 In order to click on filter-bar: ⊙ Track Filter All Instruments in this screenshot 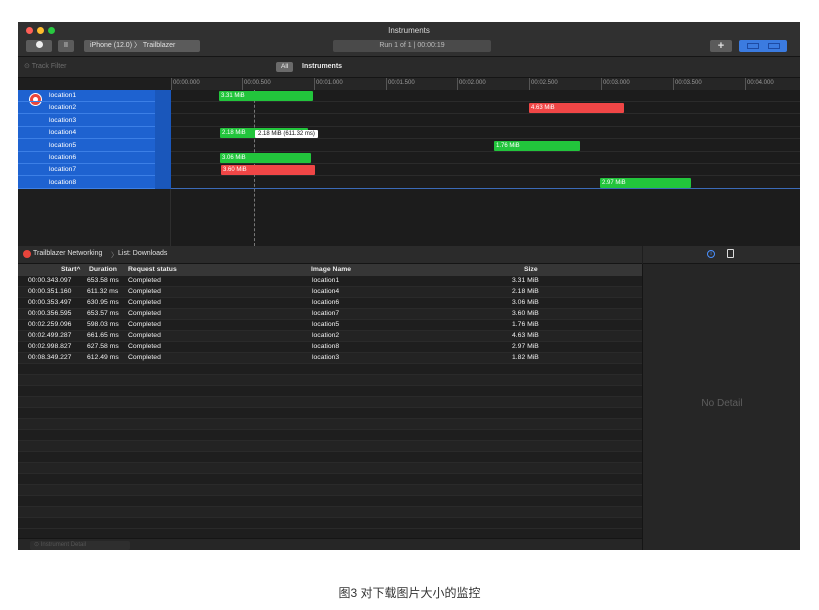, I will do `click(409, 67)`.